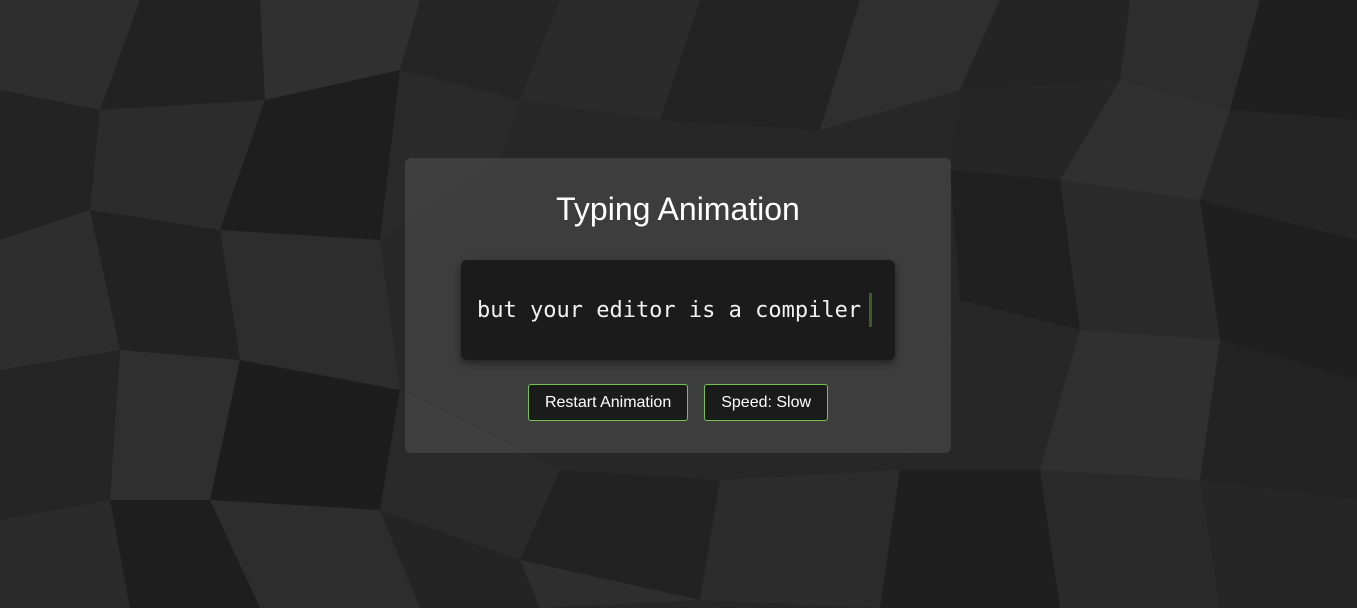 The height and width of the screenshot is (608, 1357). Describe the element at coordinates (871, 310) in the screenshot. I see `cursor-icon` at that location.